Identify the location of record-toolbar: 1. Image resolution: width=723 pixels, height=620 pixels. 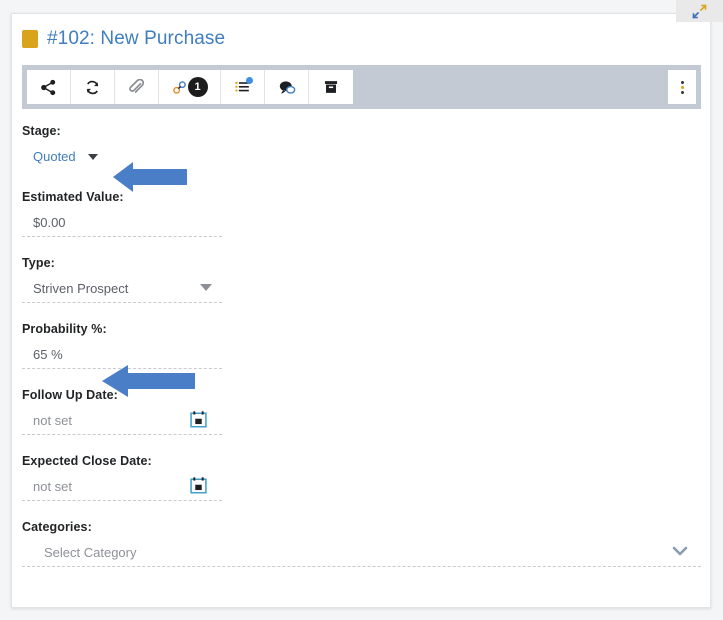
(361, 87).